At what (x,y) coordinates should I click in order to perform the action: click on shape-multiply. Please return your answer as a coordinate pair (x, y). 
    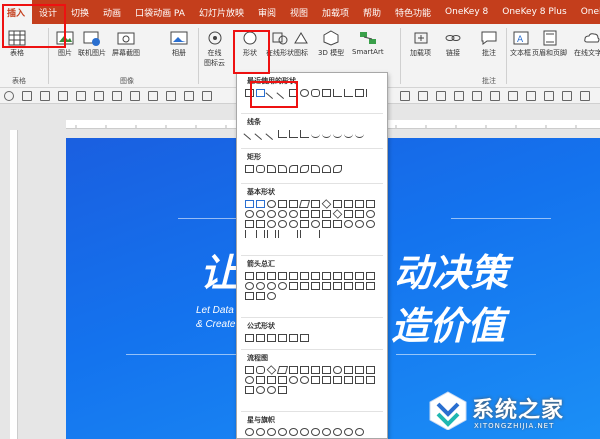
    Looking at the image, I should click on (271, 338).